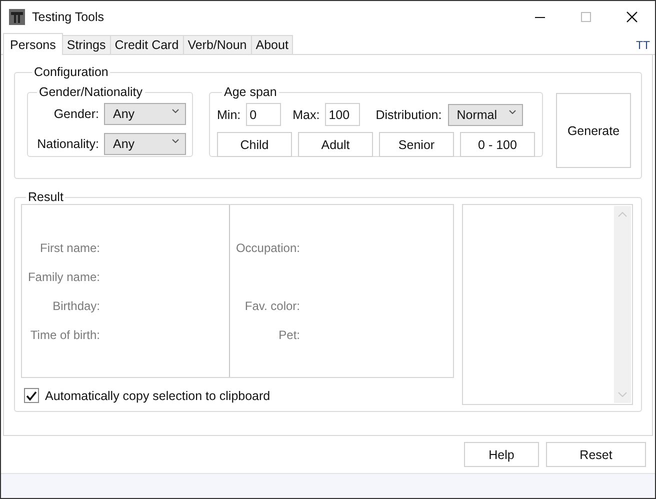 The width and height of the screenshot is (656, 499). I want to click on field-label: Family name:, so click(64, 276).